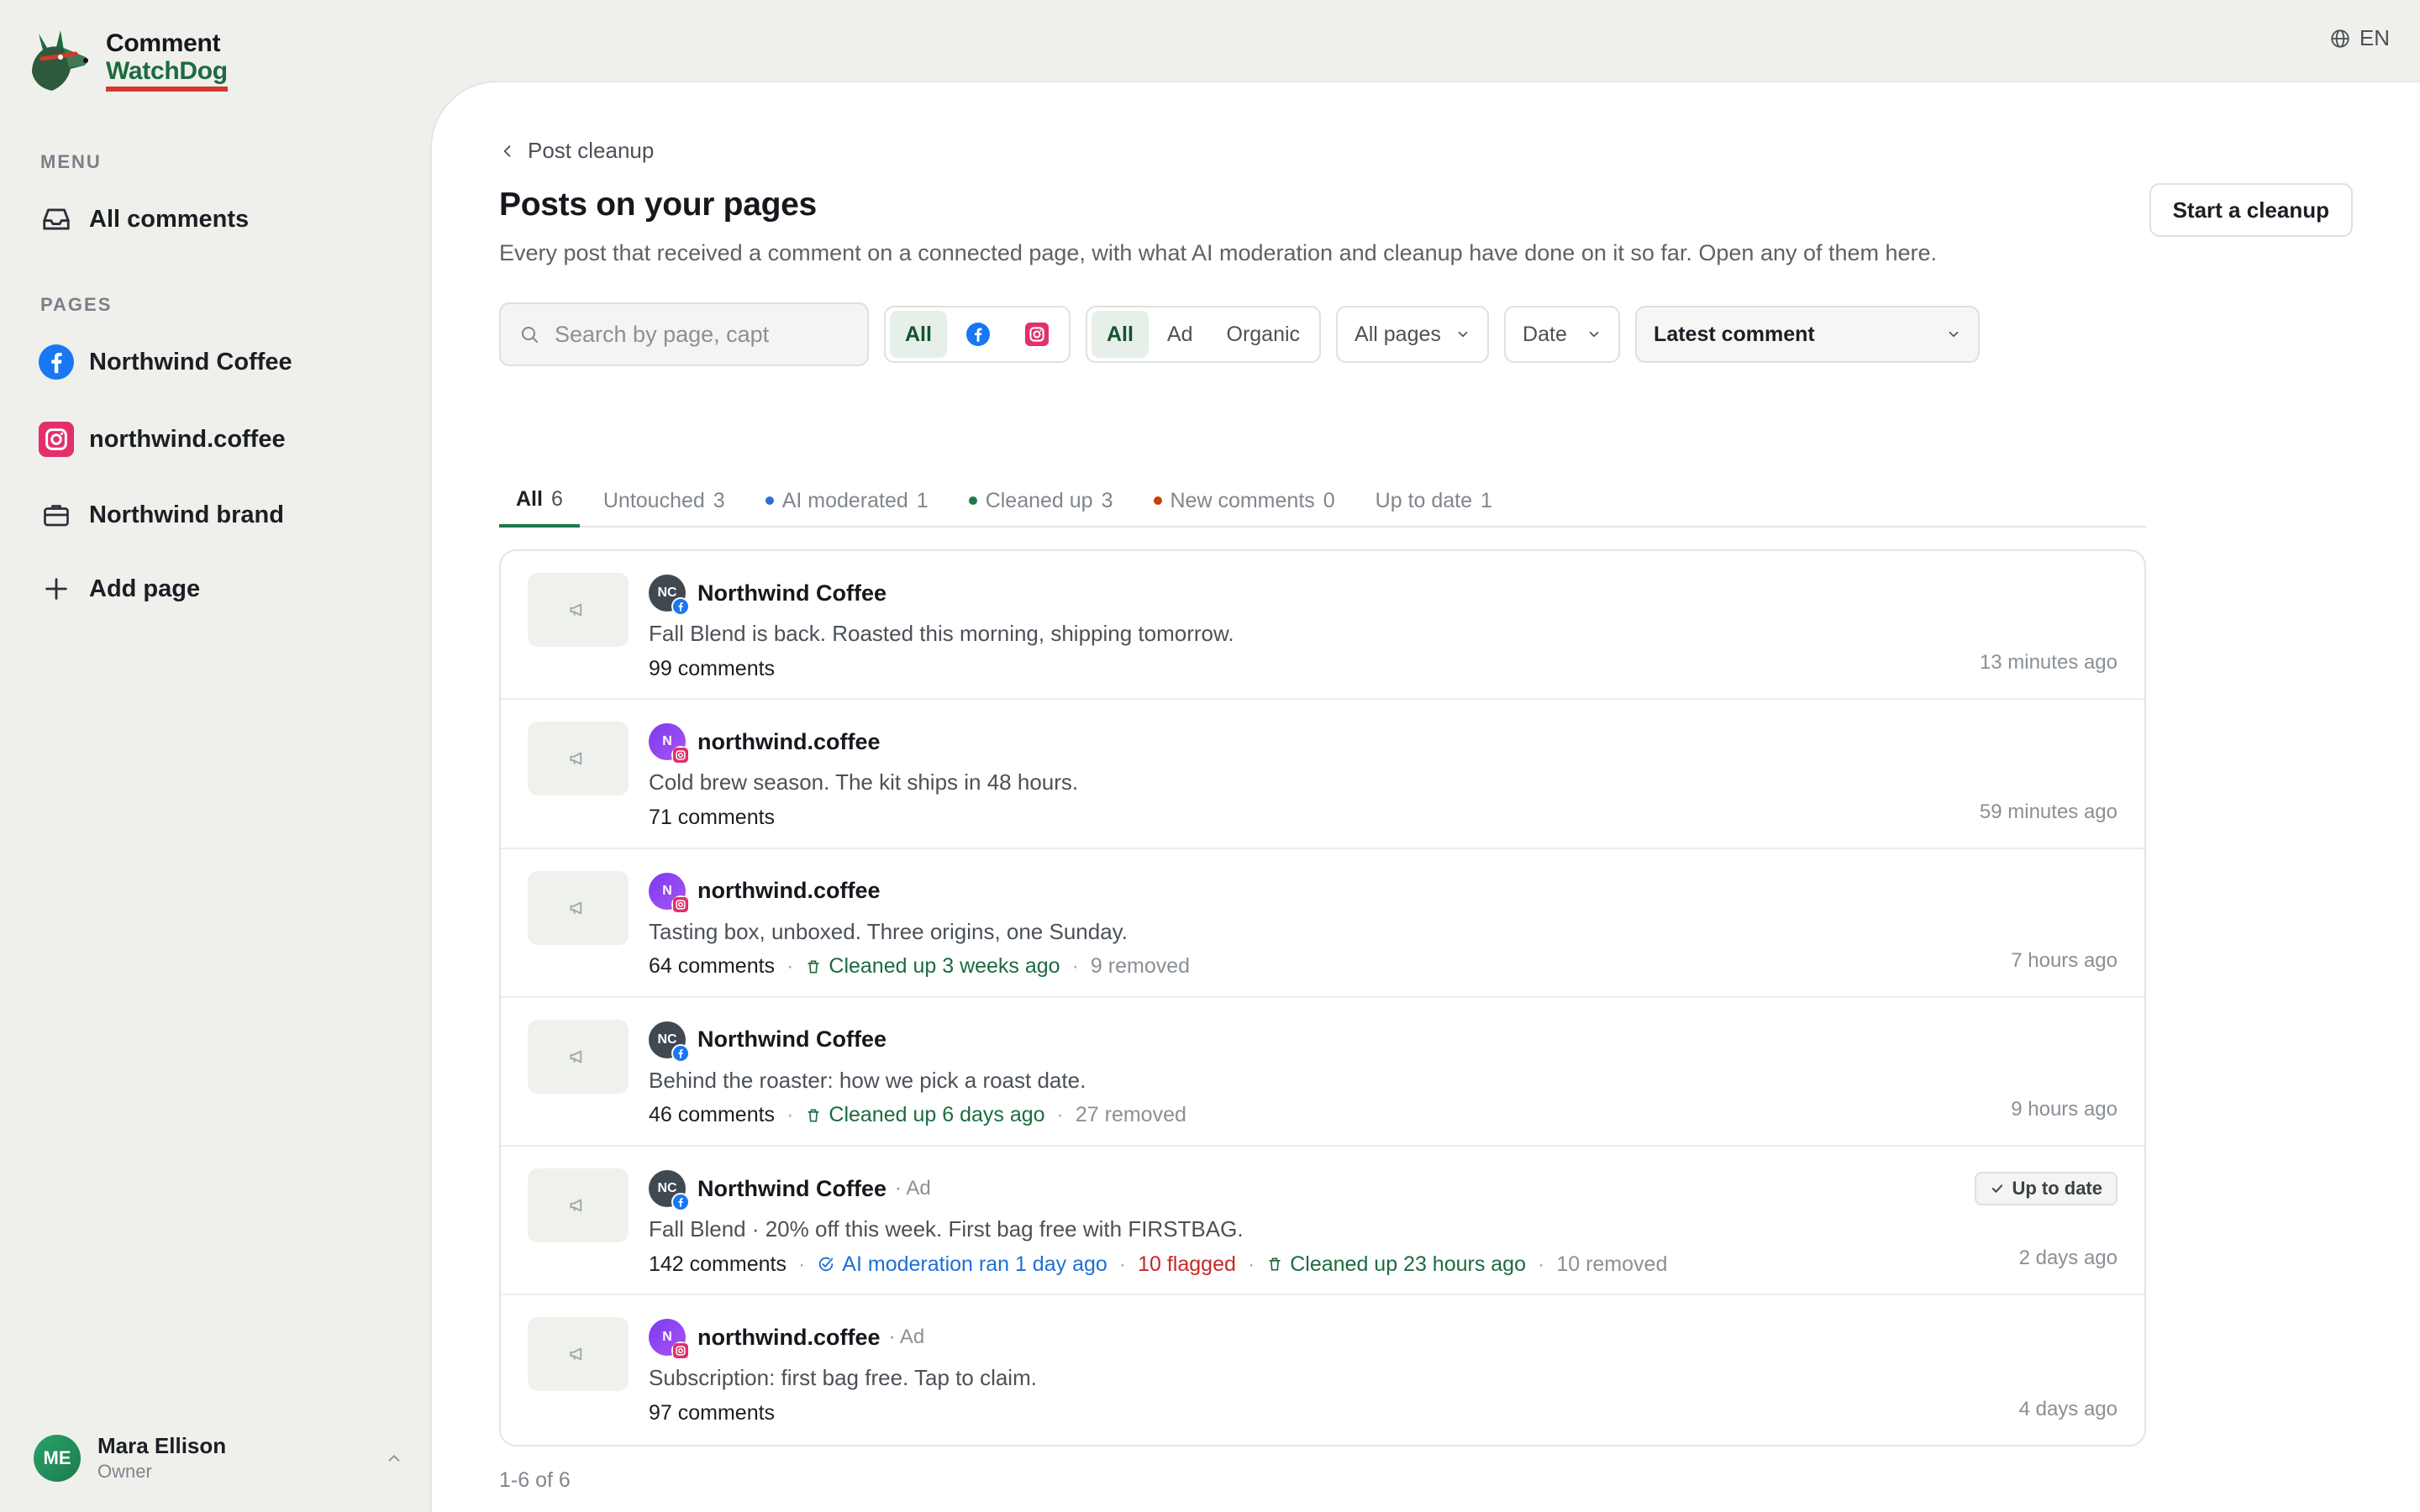  What do you see at coordinates (1545, 334) in the screenshot?
I see `date-dropdown-label: Date` at bounding box center [1545, 334].